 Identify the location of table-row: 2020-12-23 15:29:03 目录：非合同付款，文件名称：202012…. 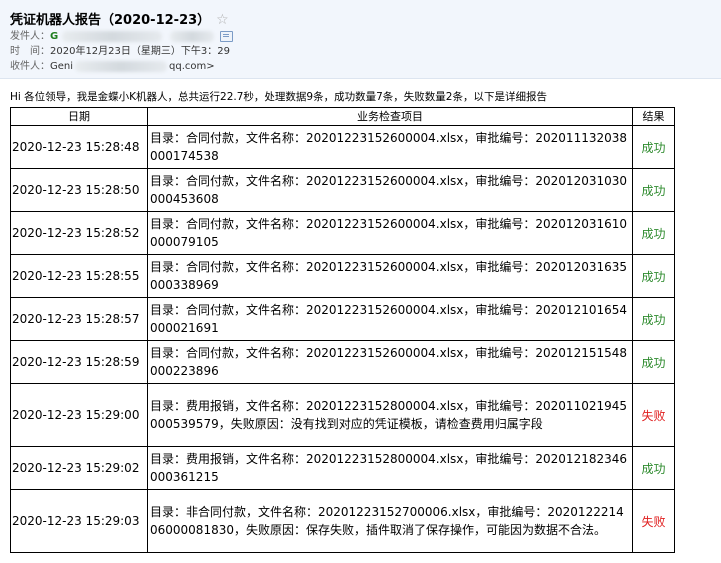
(342, 521).